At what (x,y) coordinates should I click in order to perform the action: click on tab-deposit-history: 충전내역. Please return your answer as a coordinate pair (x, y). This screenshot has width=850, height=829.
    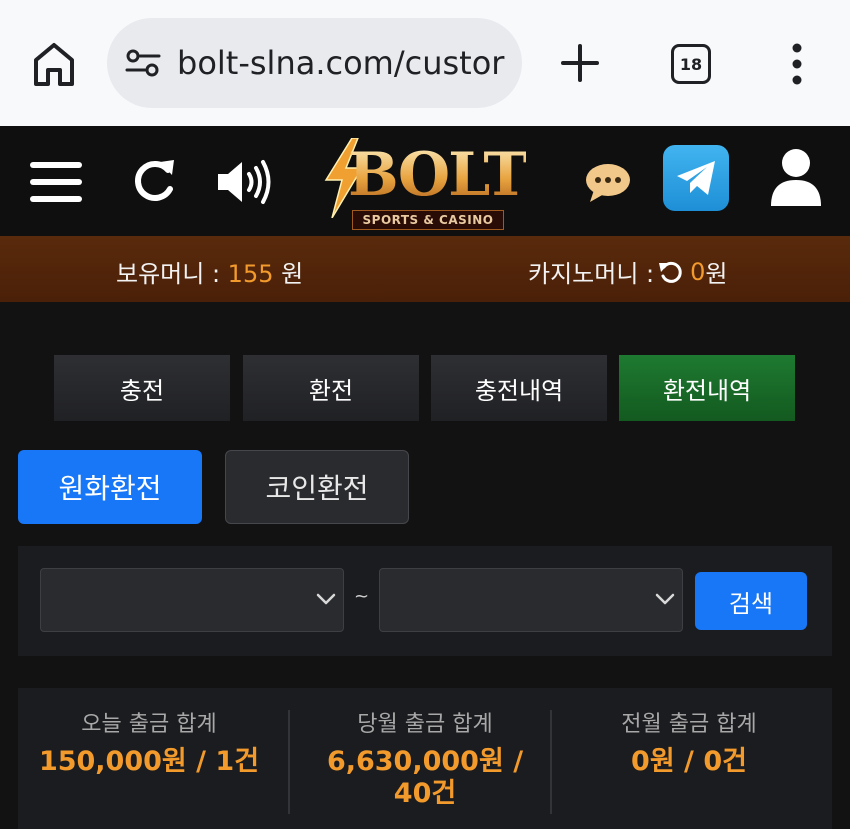
    Looking at the image, I should click on (519, 388).